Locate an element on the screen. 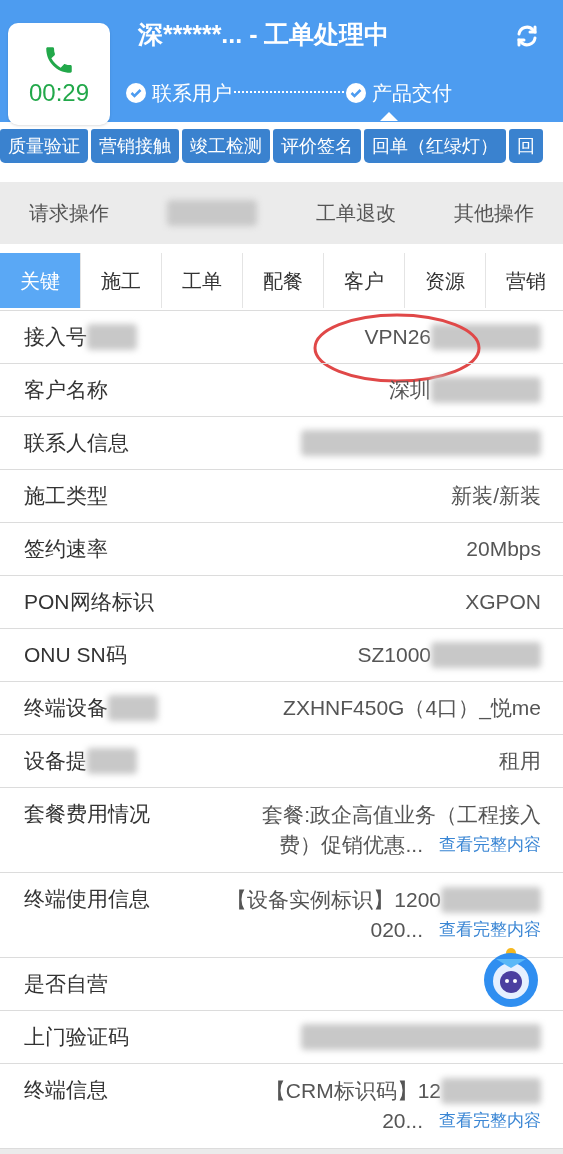  field-value: 【CRM标识码】12 is located at coordinates (352, 1091).